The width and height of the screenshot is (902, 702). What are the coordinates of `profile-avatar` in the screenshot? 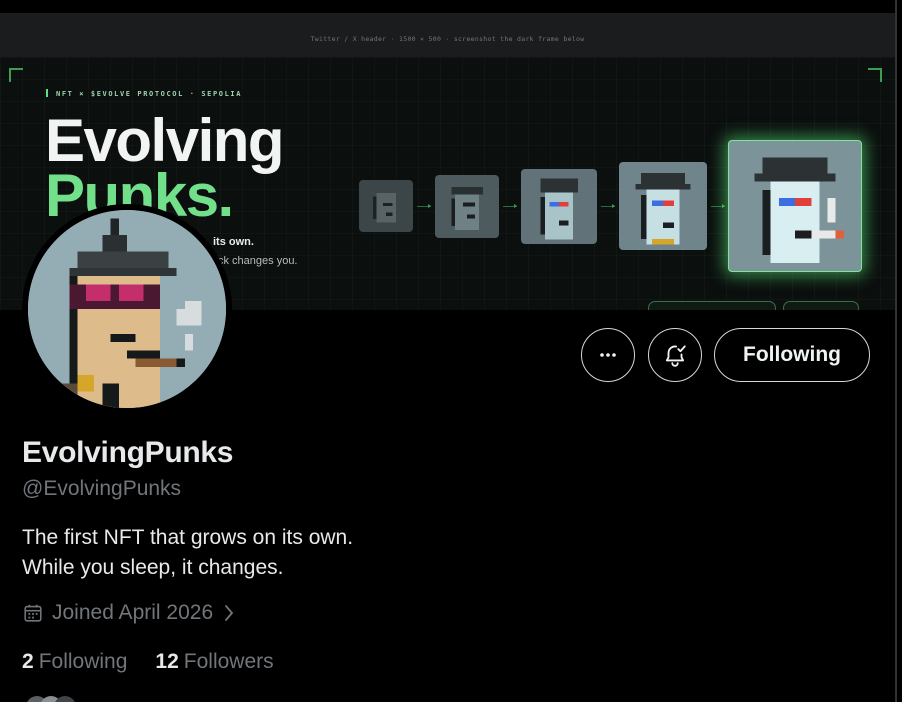 It's located at (127, 309).